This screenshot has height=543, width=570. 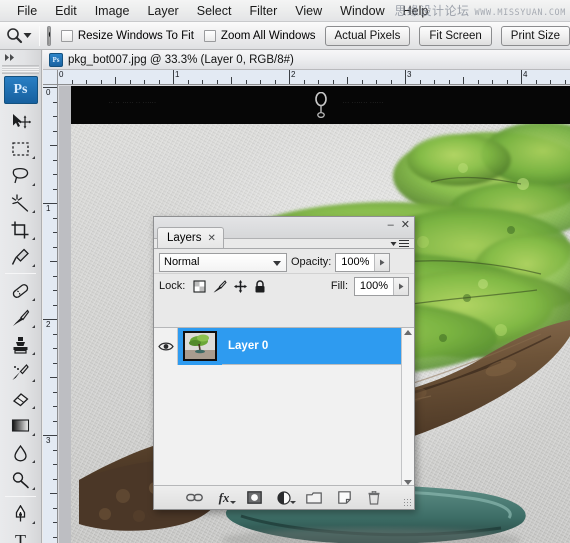 What do you see at coordinates (199, 286) in the screenshot?
I see `lock-transparent-pixels-button` at bounding box center [199, 286].